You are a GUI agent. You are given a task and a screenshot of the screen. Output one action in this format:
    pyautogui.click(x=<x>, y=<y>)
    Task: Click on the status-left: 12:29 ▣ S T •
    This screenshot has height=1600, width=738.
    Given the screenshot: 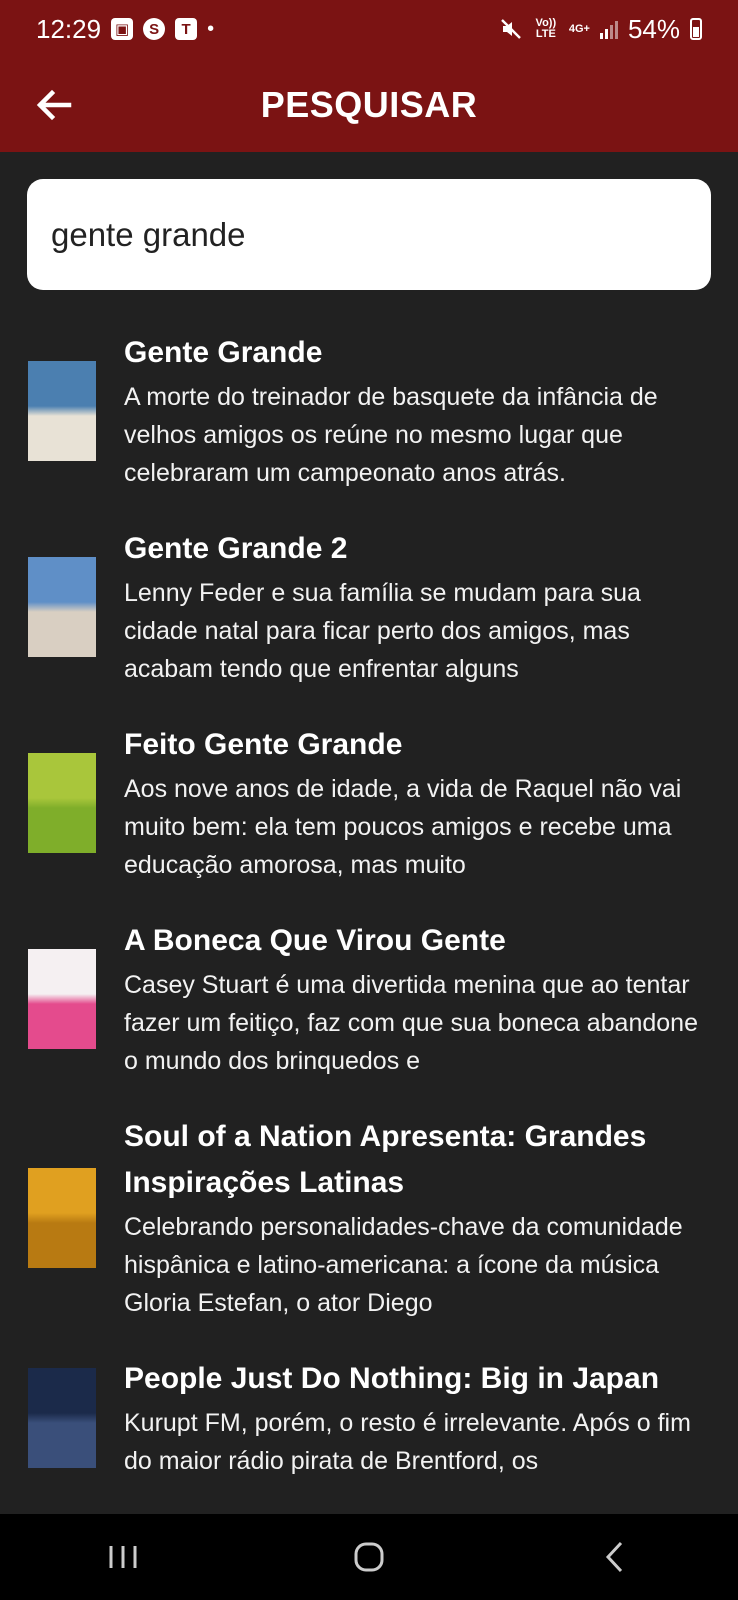 What is the action you would take?
    pyautogui.click(x=125, y=29)
    